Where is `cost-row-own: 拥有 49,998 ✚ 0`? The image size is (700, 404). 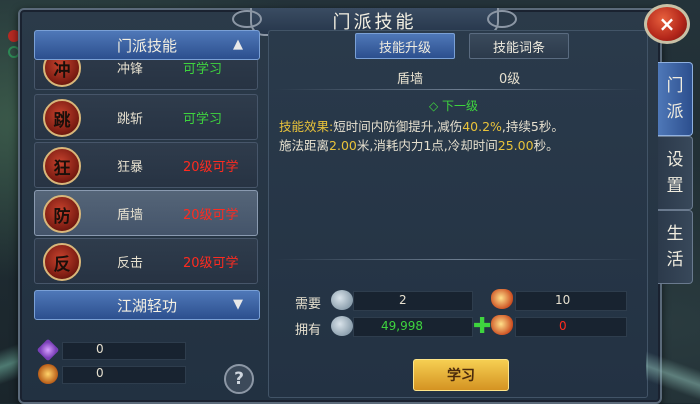
cost-row-own: 拥有 49,998 ✚ 0 is located at coordinates (461, 326).